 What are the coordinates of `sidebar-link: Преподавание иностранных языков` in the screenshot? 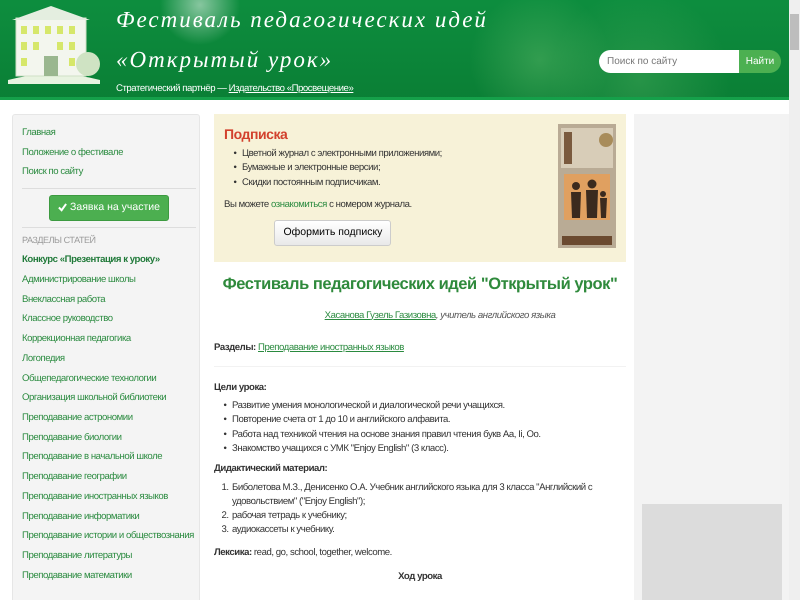 It's located at (109, 496).